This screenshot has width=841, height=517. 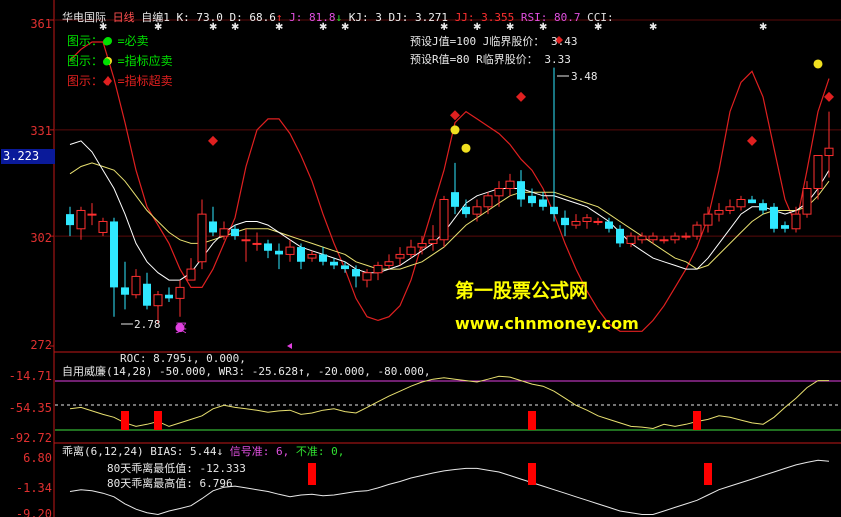 I want to click on bias-title: 乖离(6,12,24), so click(x=103, y=451).